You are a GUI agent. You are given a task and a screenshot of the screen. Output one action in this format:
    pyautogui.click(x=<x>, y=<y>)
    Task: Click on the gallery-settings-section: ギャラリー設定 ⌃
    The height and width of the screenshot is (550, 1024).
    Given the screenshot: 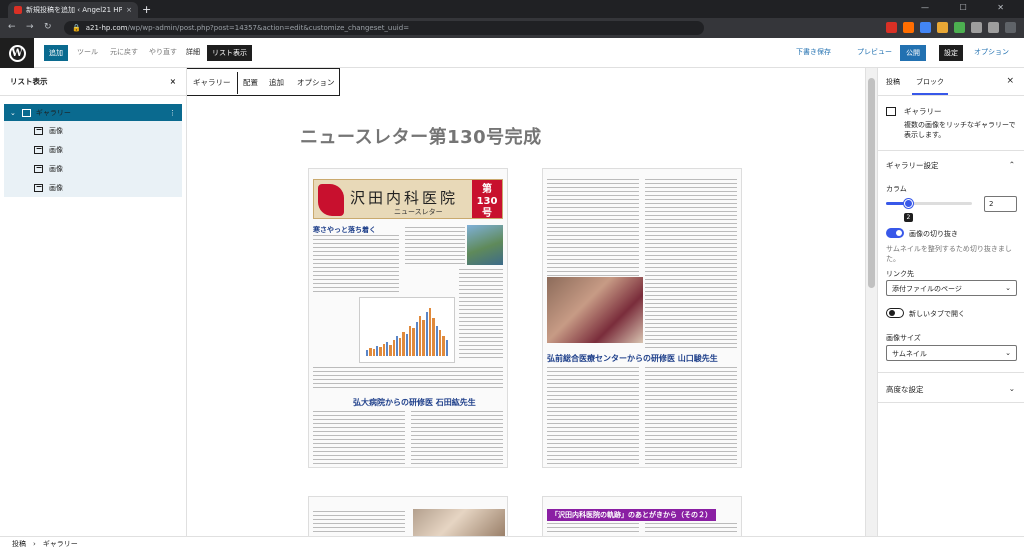 What is the action you would take?
    pyautogui.click(x=951, y=165)
    